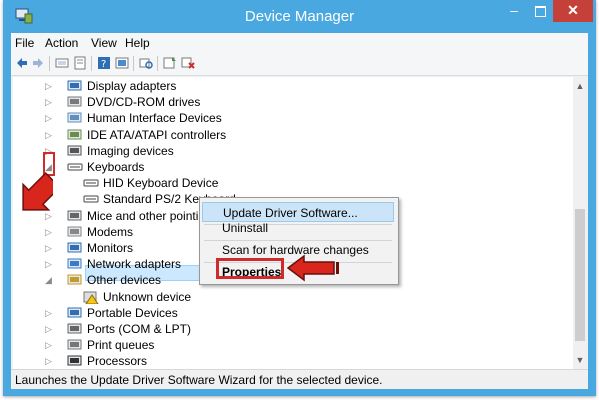  I want to click on menu-view: View, so click(104, 43).